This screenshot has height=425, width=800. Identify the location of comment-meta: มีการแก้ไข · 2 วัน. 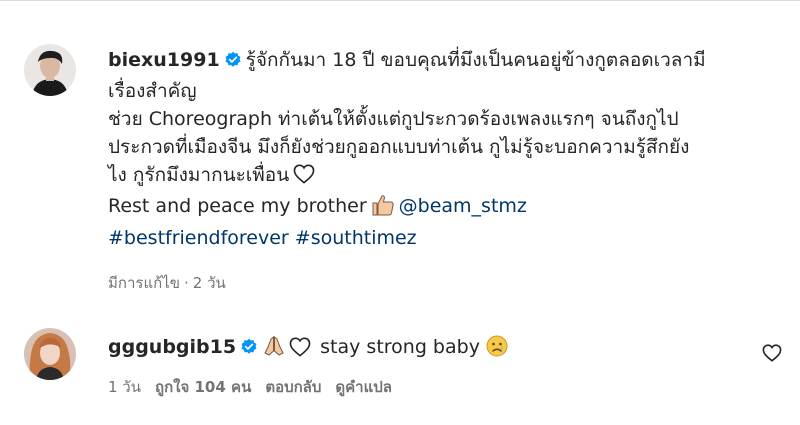
(174, 283).